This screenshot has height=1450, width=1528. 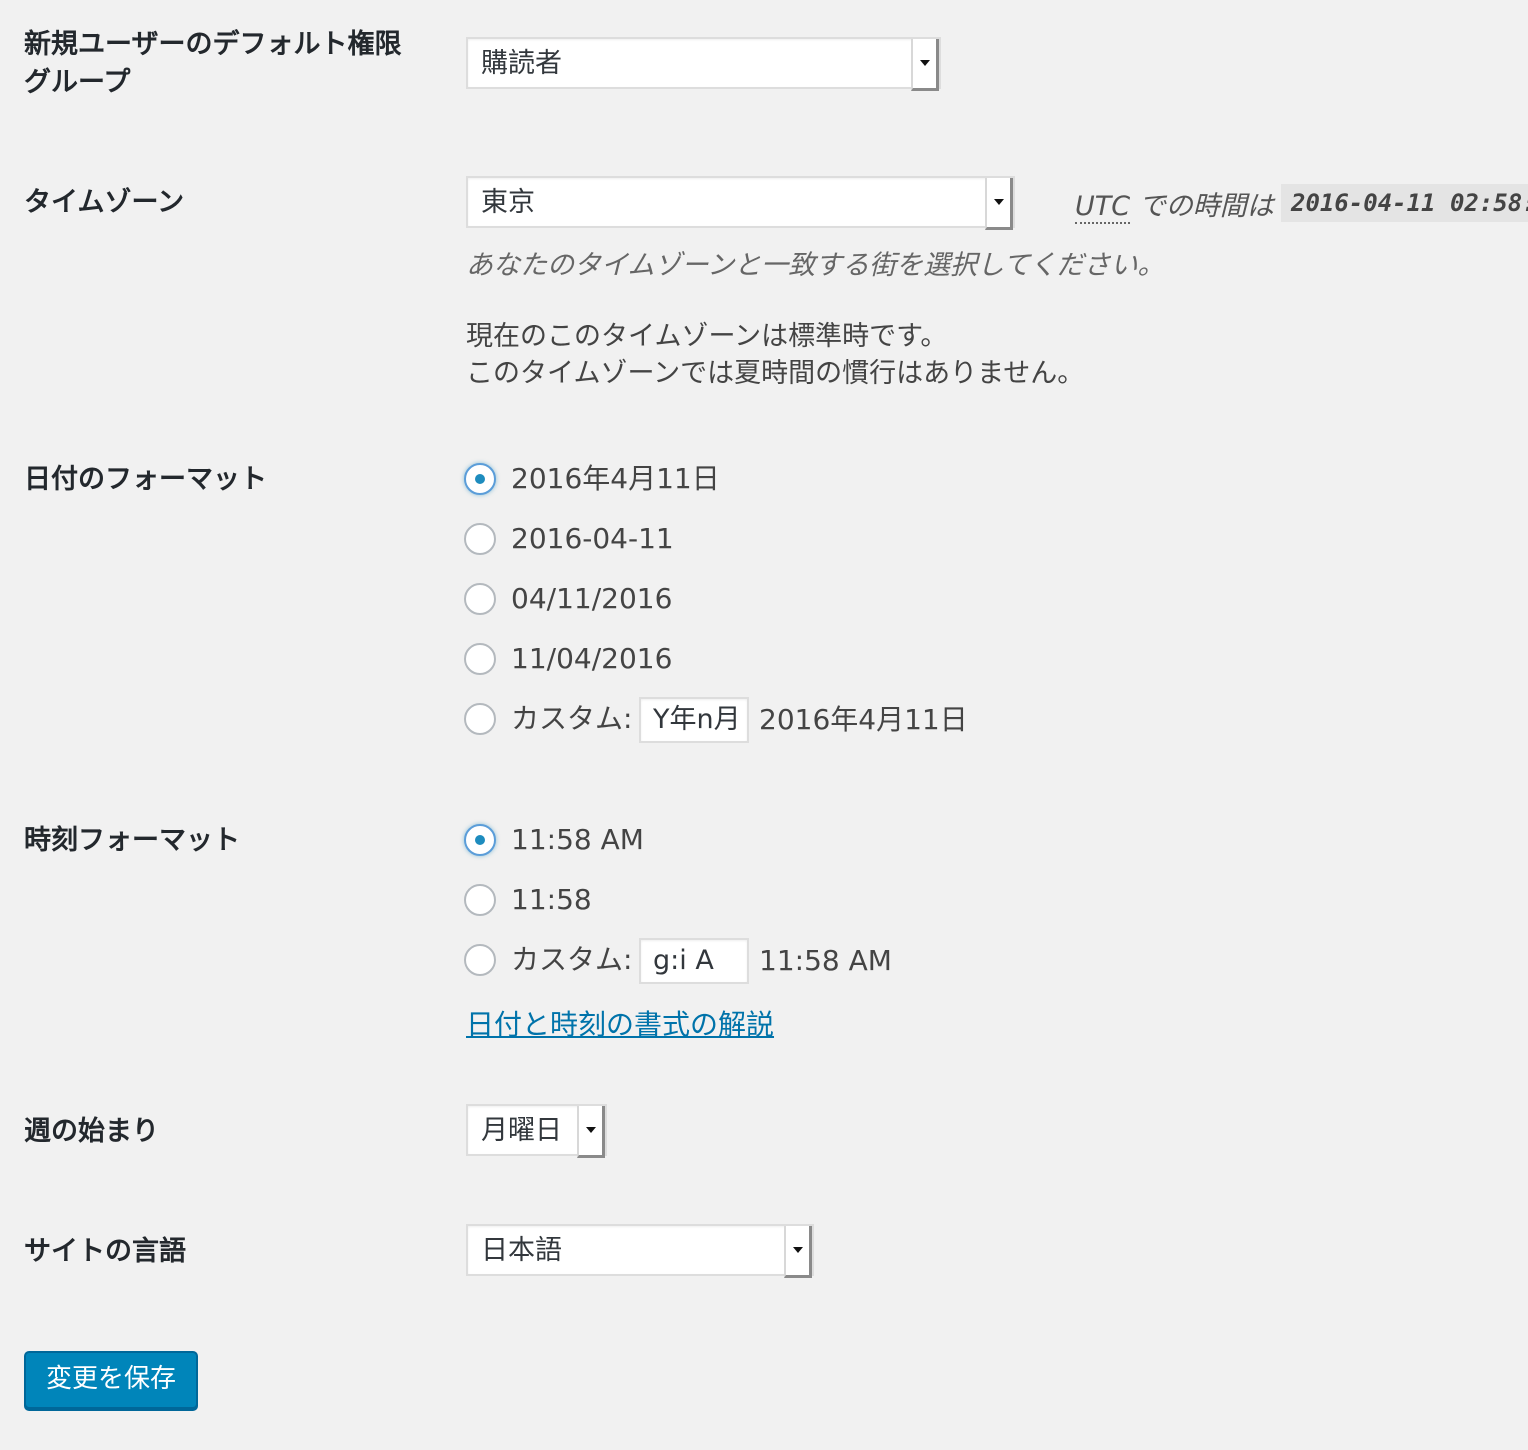 I want to click on default-role-label-line1: 新規ユーザーのデフォルト権限, so click(x=213, y=44).